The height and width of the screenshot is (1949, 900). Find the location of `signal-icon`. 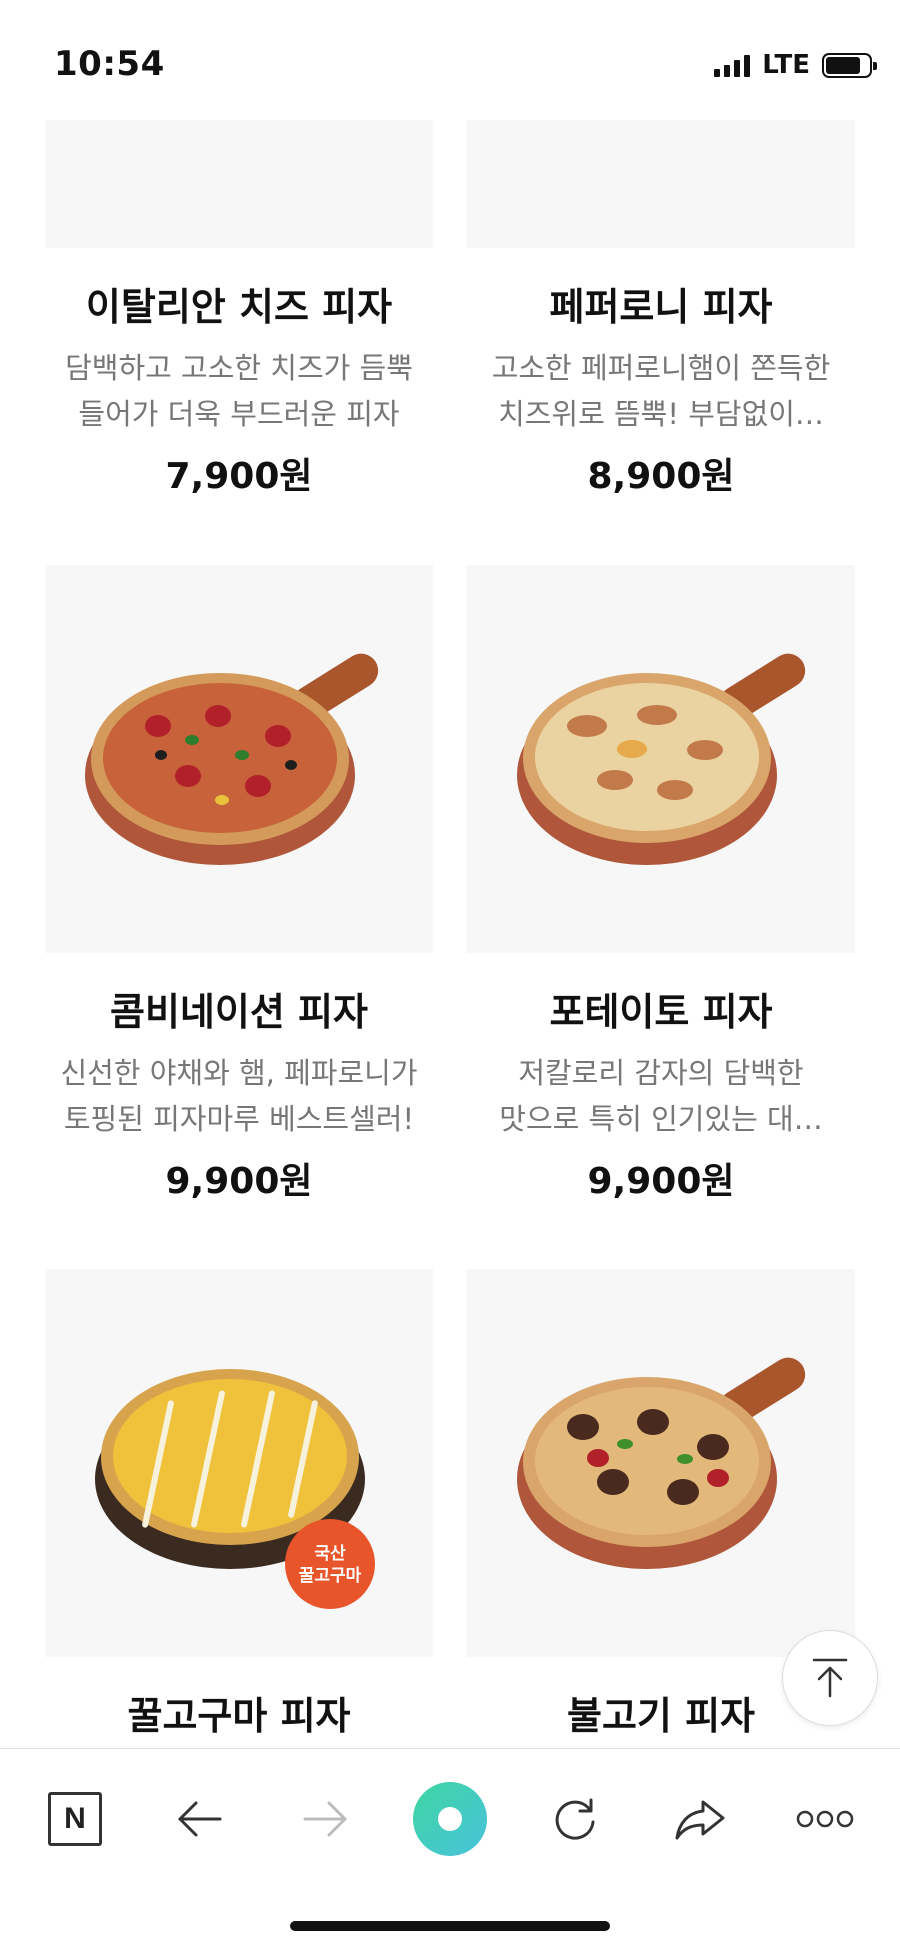

signal-icon is located at coordinates (732, 65).